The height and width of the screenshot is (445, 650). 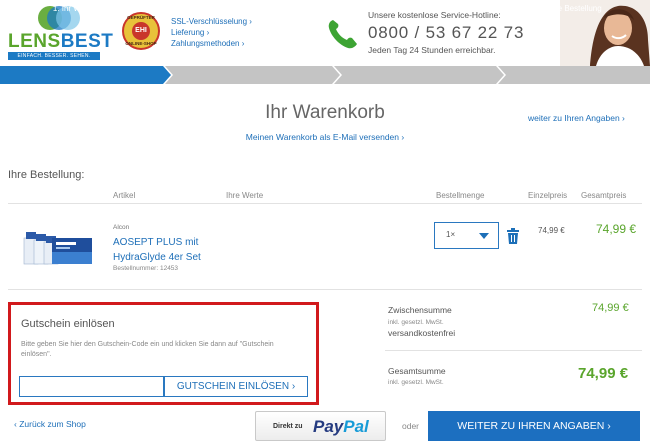 I want to click on column-header-gesamtpreis: Gesamtpreis, so click(x=604, y=195).